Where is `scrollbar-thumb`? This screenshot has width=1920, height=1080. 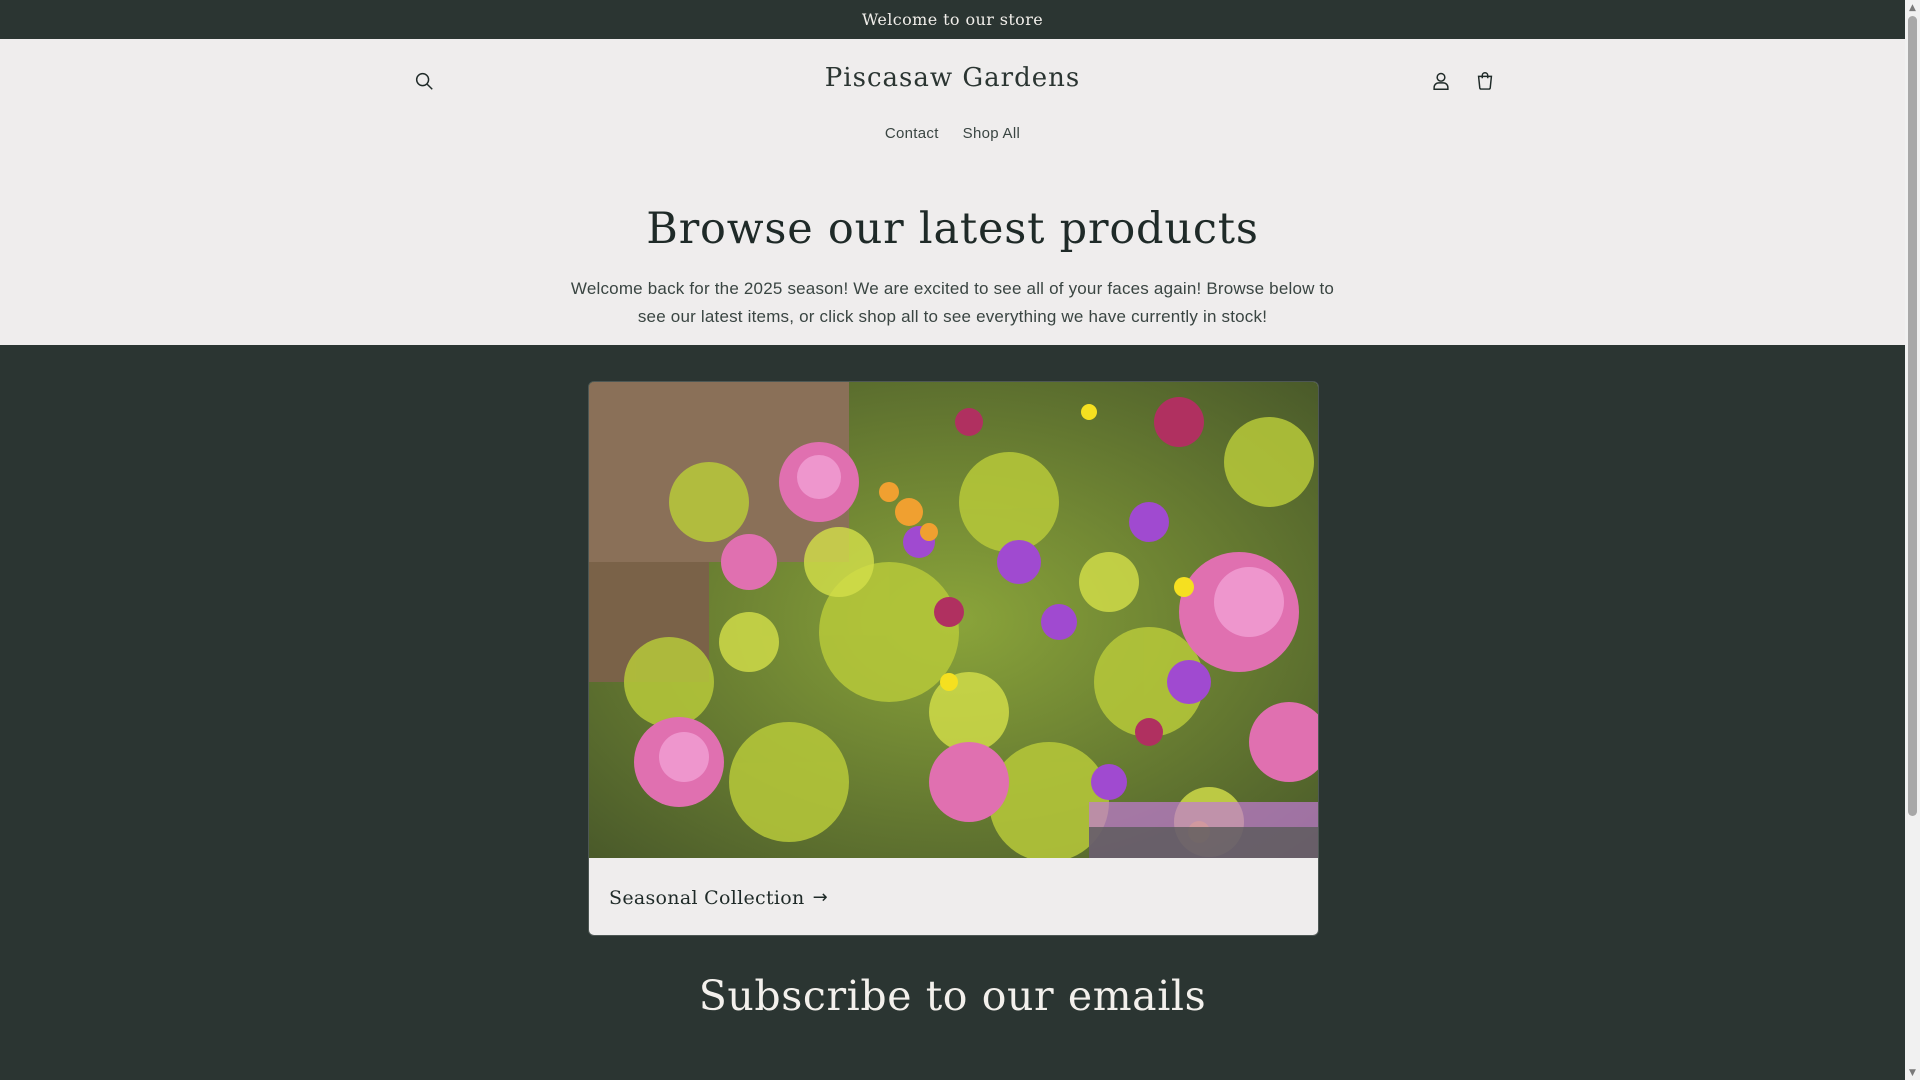 scrollbar-thumb is located at coordinates (1912, 416).